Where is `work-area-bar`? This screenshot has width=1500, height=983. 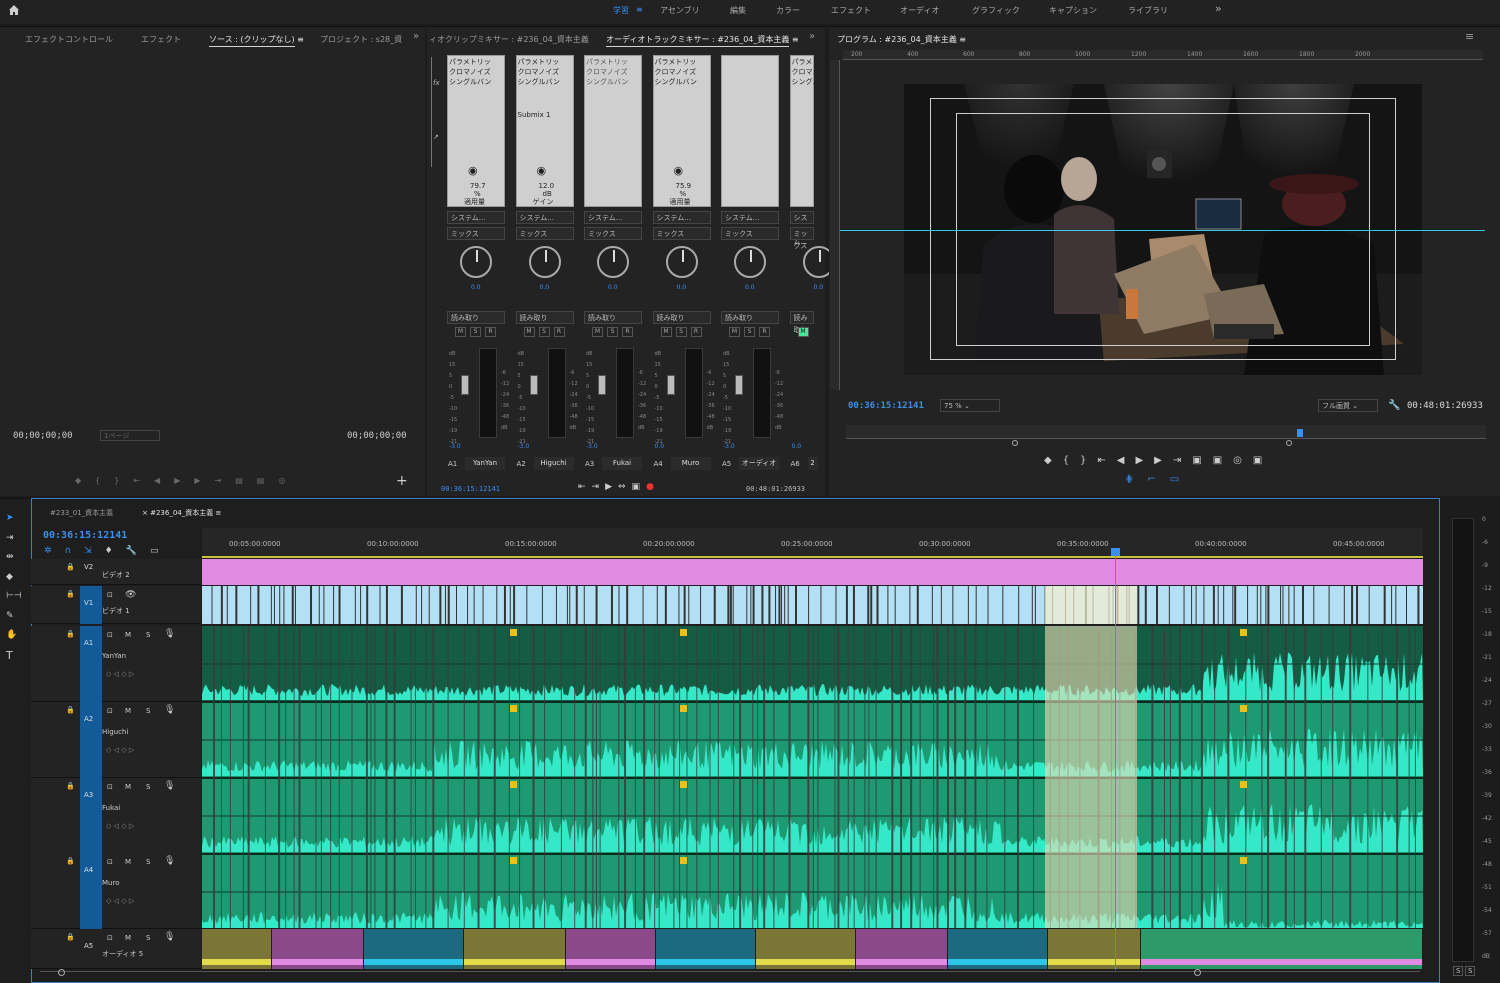 work-area-bar is located at coordinates (812, 557).